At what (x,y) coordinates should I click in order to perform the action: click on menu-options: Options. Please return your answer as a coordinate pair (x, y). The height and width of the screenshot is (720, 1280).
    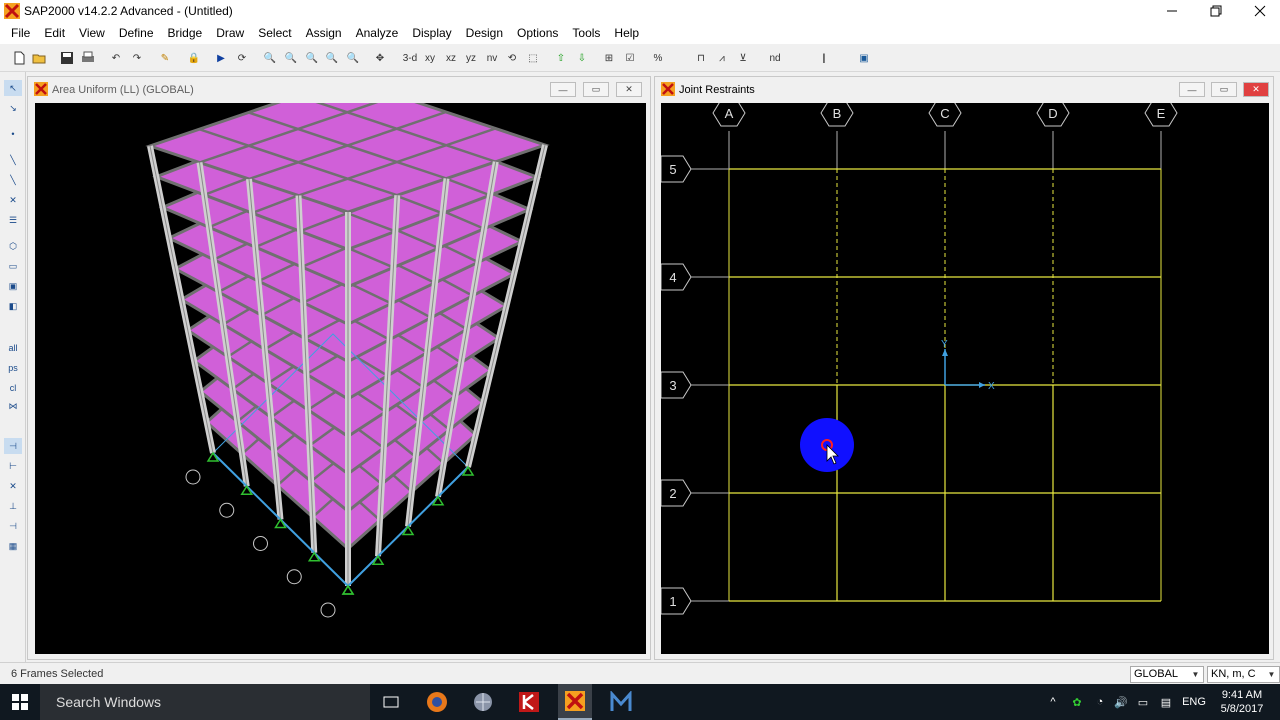
    Looking at the image, I should click on (537, 33).